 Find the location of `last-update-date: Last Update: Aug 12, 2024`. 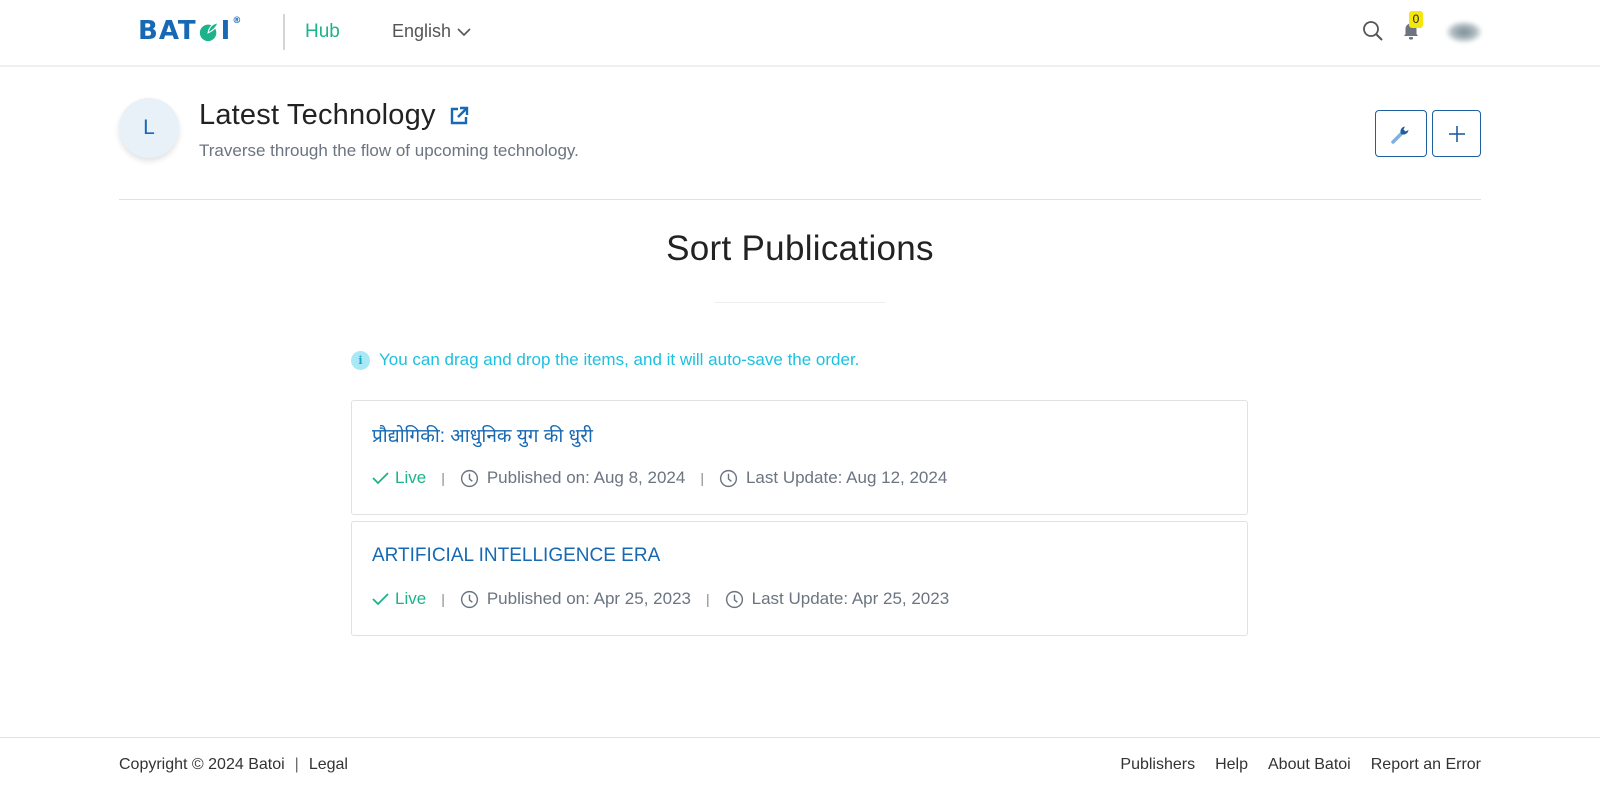

last-update-date: Last Update: Aug 12, 2024 is located at coordinates (833, 478).